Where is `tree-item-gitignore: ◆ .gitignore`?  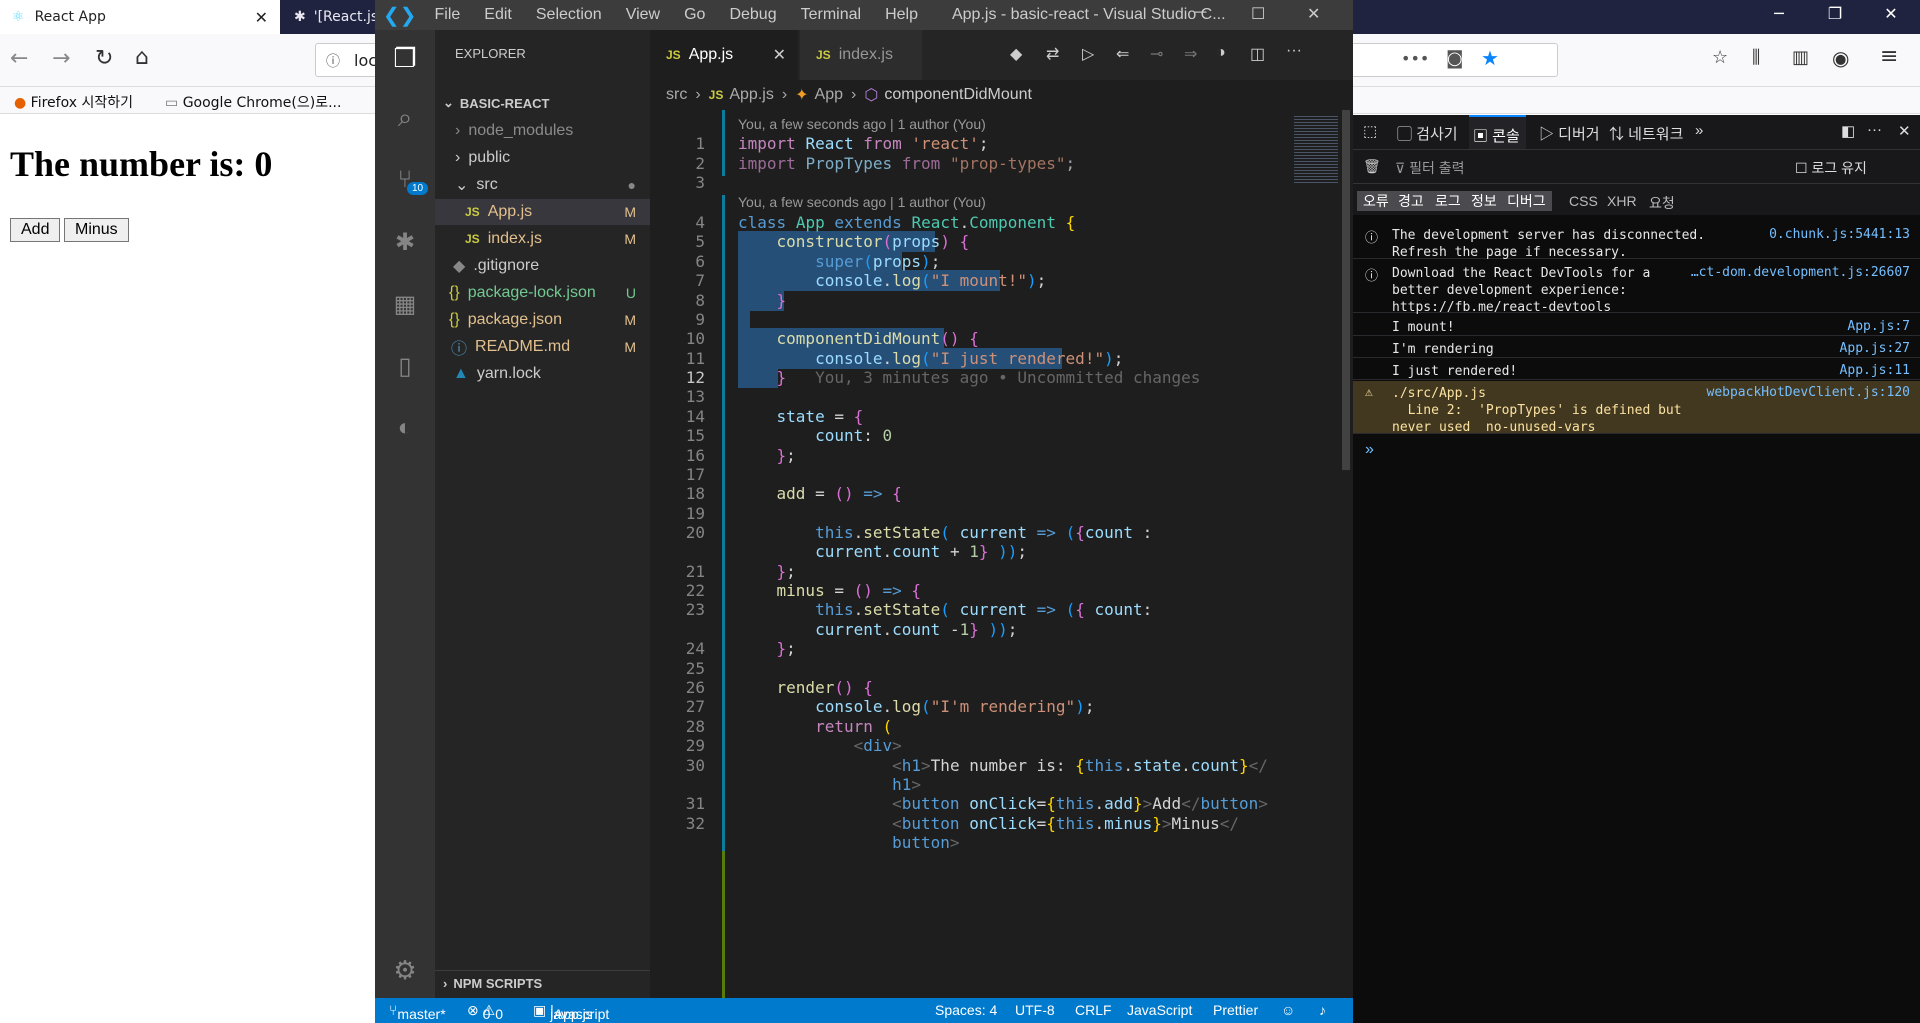 tree-item-gitignore: ◆ .gitignore is located at coordinates (542, 266).